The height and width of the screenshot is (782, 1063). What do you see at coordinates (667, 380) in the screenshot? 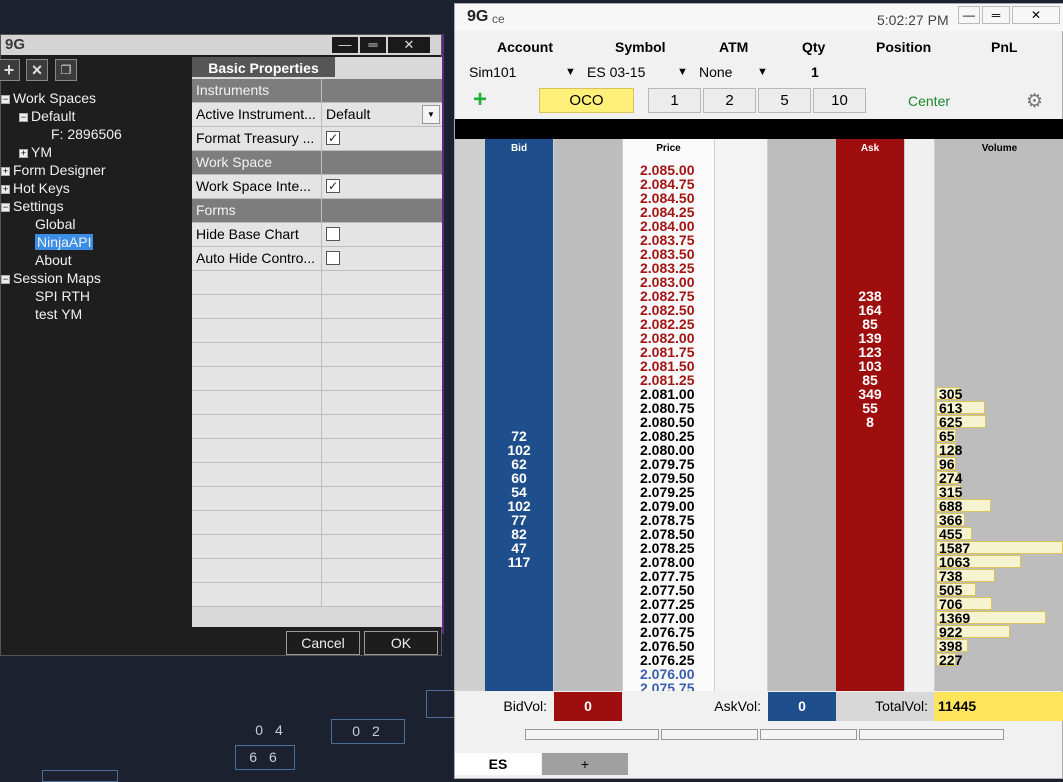
I see `price-cell: 2.081.25` at bounding box center [667, 380].